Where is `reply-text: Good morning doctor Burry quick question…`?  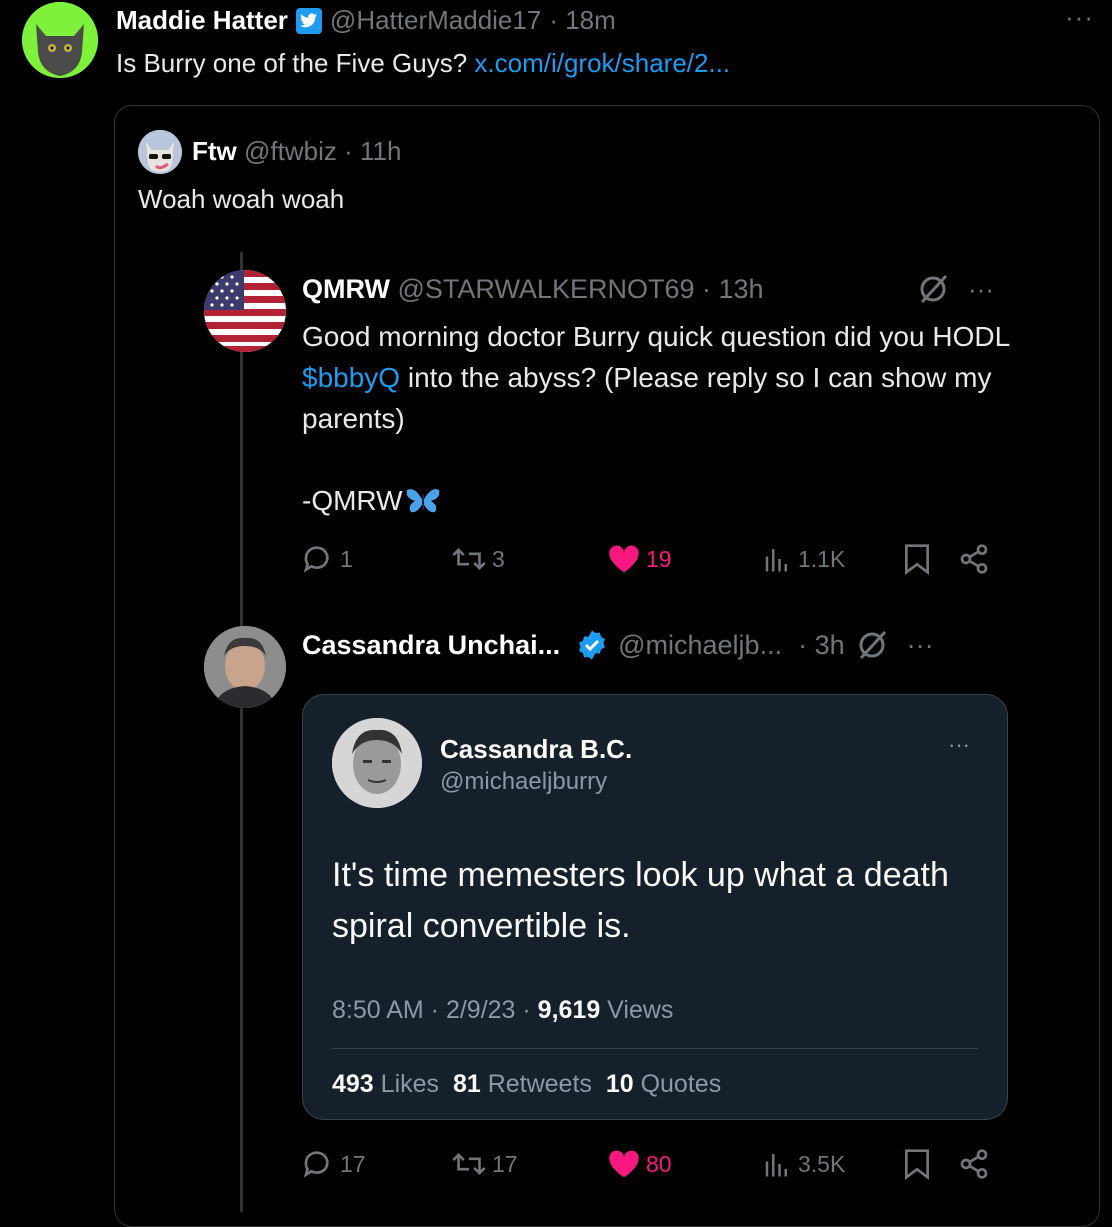
reply-text: Good morning doctor Burry quick question… is located at coordinates (662, 418).